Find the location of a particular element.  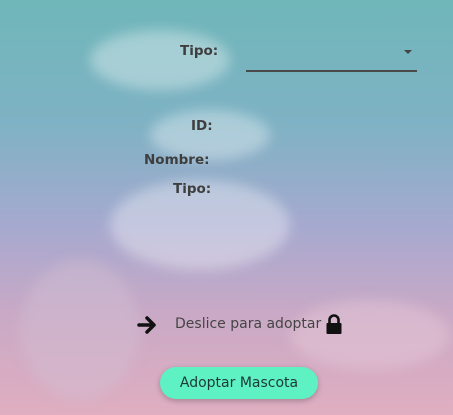

adopt-button: Adoptar Mascota is located at coordinates (239, 383).